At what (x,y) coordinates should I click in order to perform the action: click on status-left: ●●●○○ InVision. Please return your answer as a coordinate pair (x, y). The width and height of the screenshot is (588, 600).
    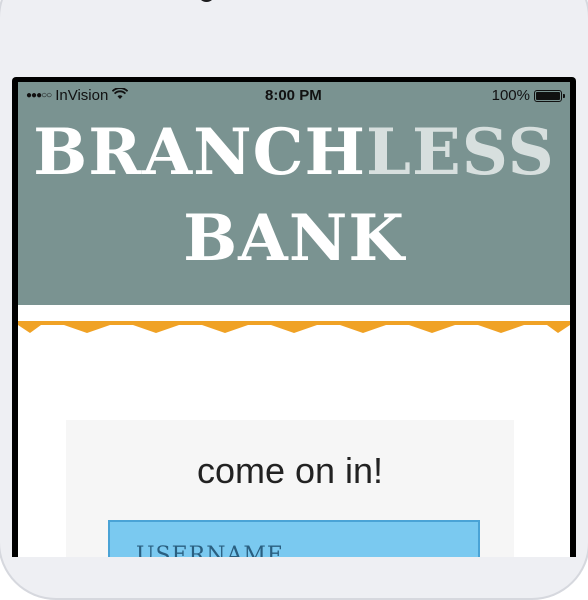
    Looking at the image, I should click on (77, 95).